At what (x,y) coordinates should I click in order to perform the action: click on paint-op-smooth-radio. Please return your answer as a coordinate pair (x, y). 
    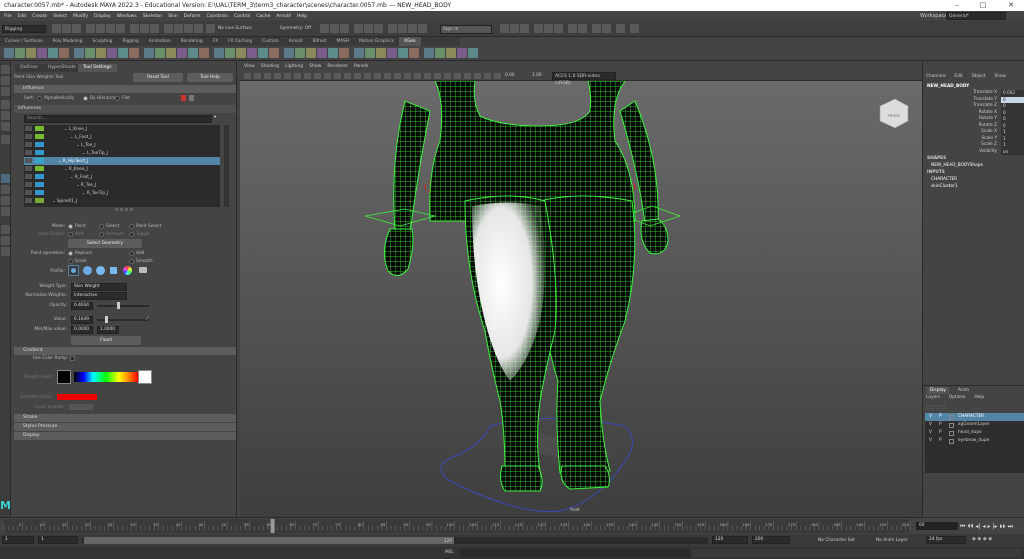
    Looking at the image, I should click on (131, 261).